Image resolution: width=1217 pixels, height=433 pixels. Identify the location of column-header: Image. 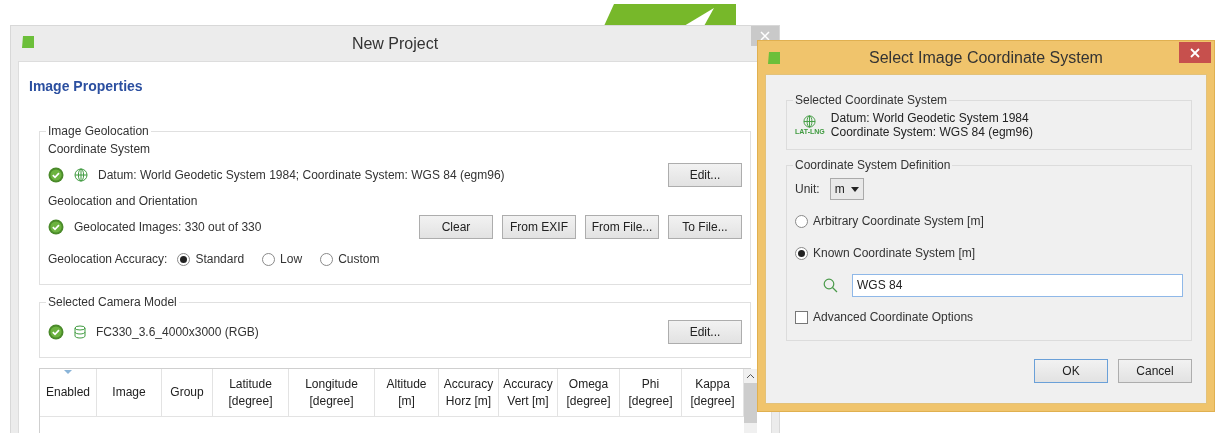
(129, 393).